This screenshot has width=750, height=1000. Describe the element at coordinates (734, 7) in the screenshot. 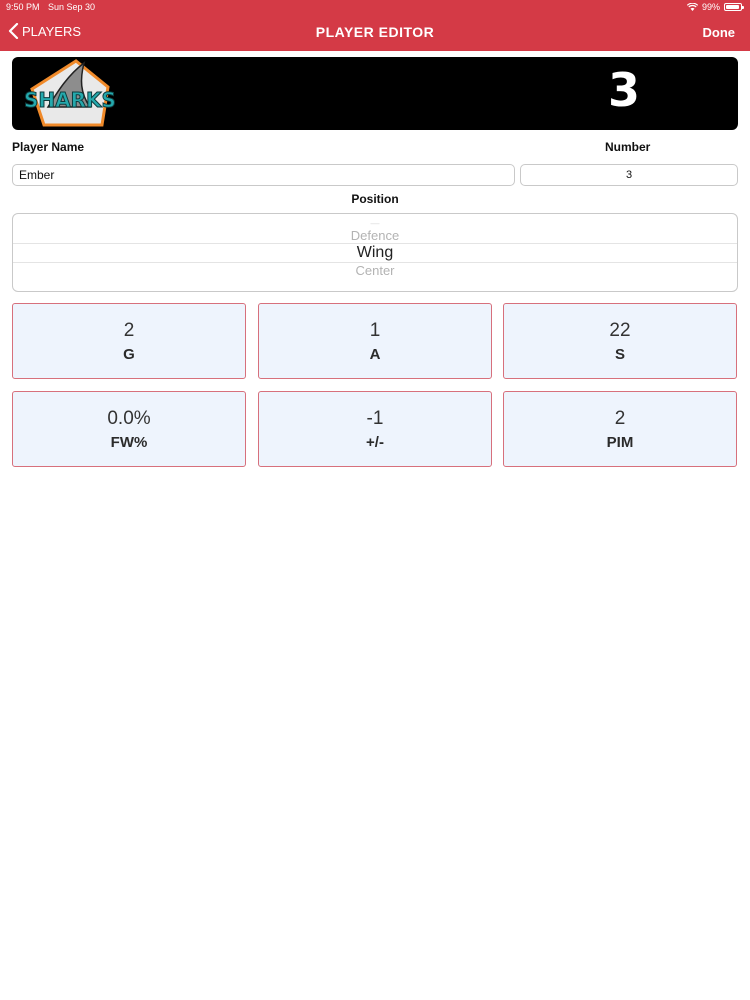

I see `battery-icon` at that location.